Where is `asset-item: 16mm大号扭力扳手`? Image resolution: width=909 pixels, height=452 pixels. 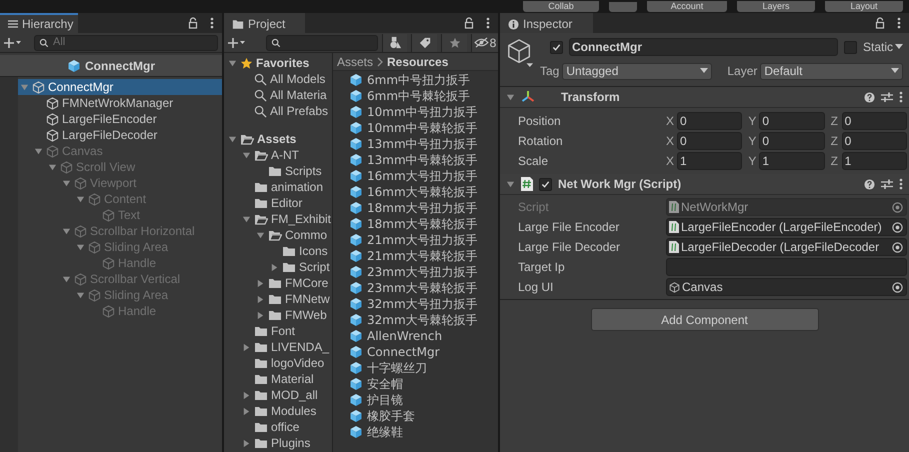 asset-item: 16mm大号扭力扳手 is located at coordinates (423, 176).